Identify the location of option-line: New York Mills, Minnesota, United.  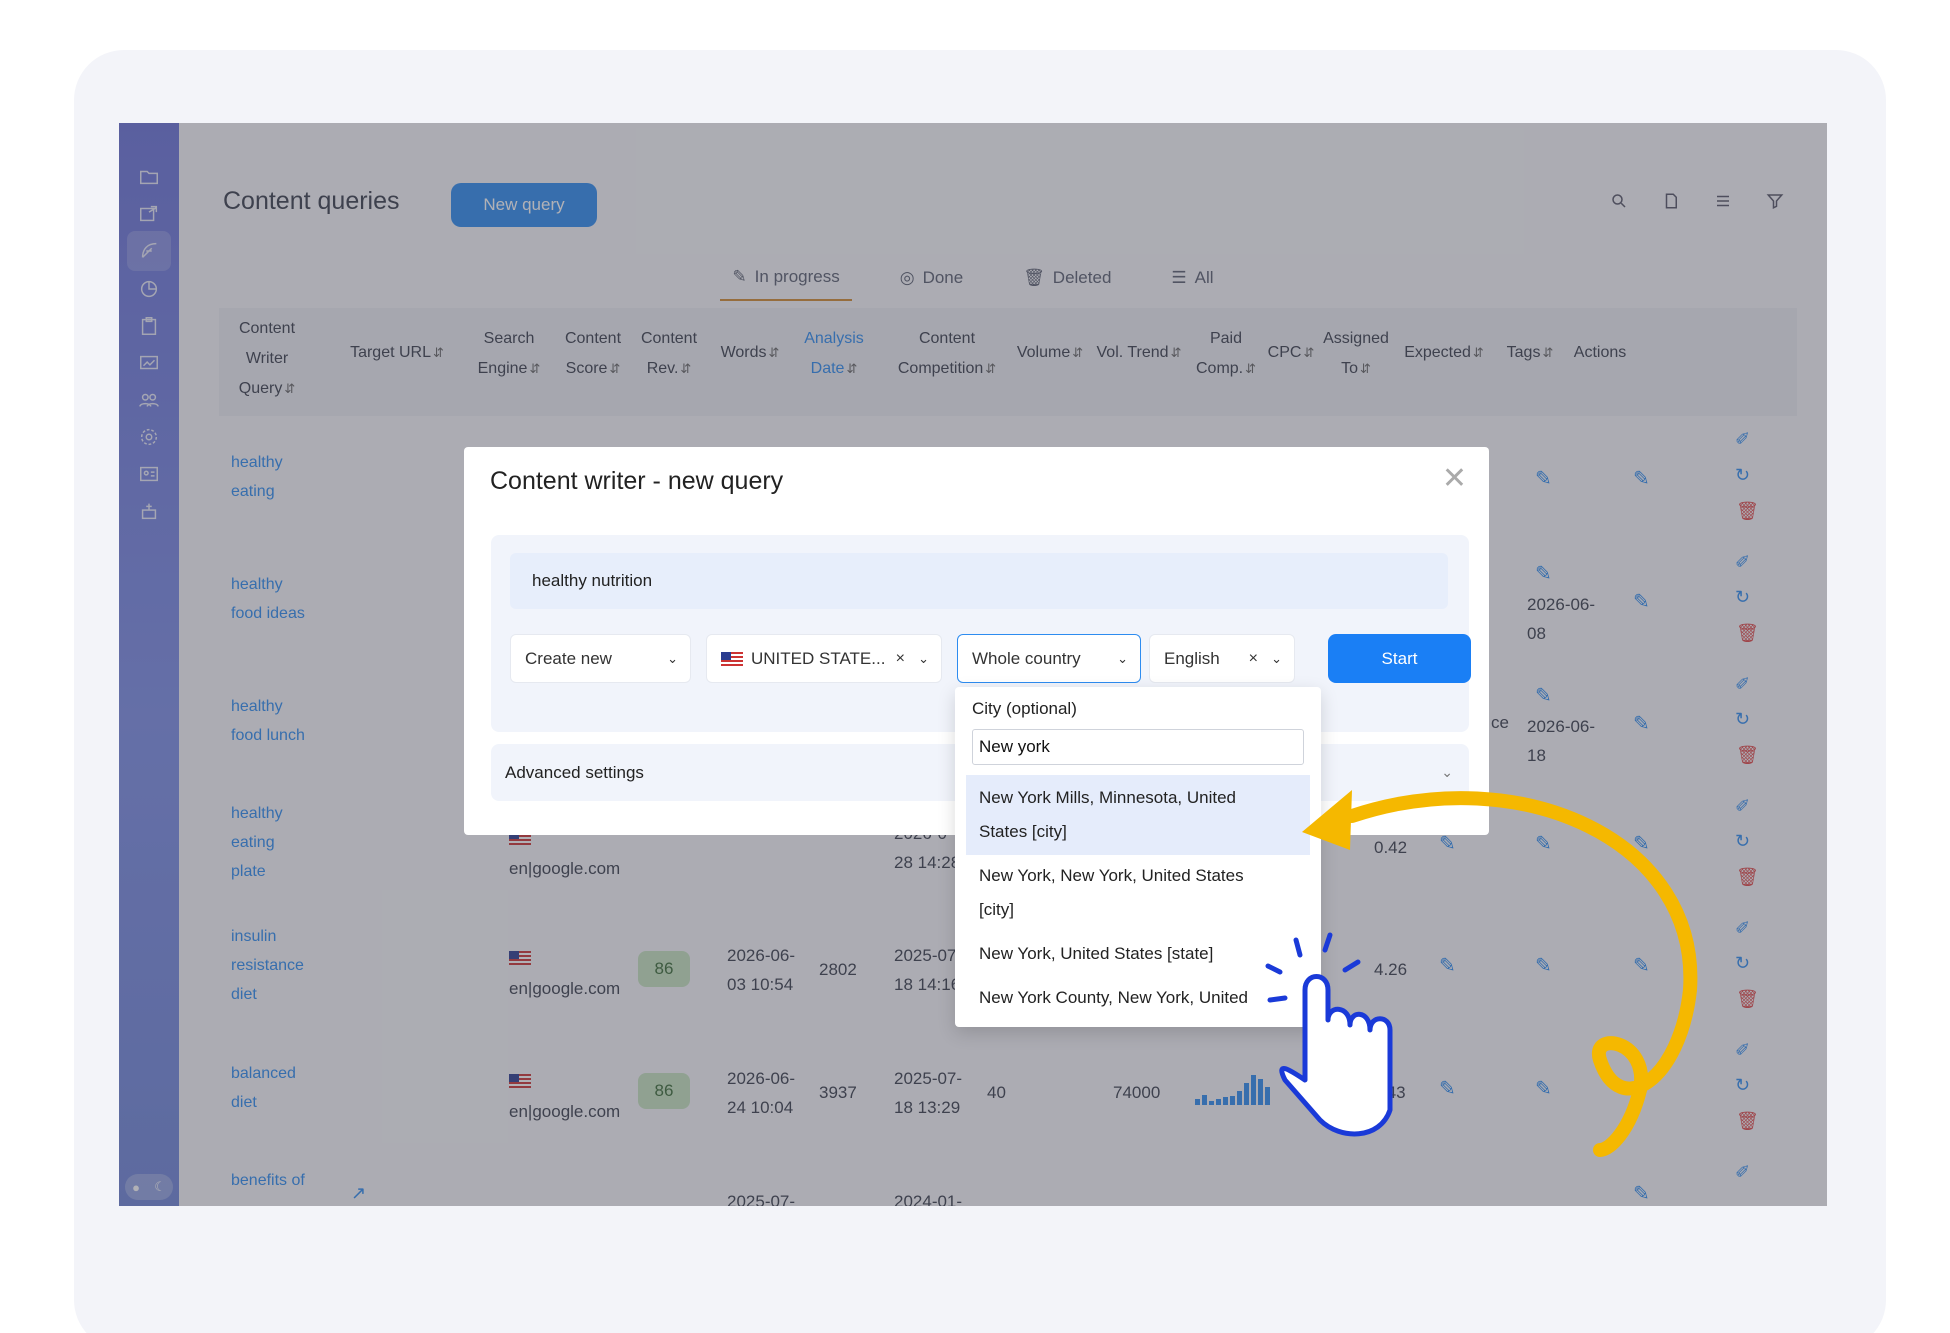
(1108, 797).